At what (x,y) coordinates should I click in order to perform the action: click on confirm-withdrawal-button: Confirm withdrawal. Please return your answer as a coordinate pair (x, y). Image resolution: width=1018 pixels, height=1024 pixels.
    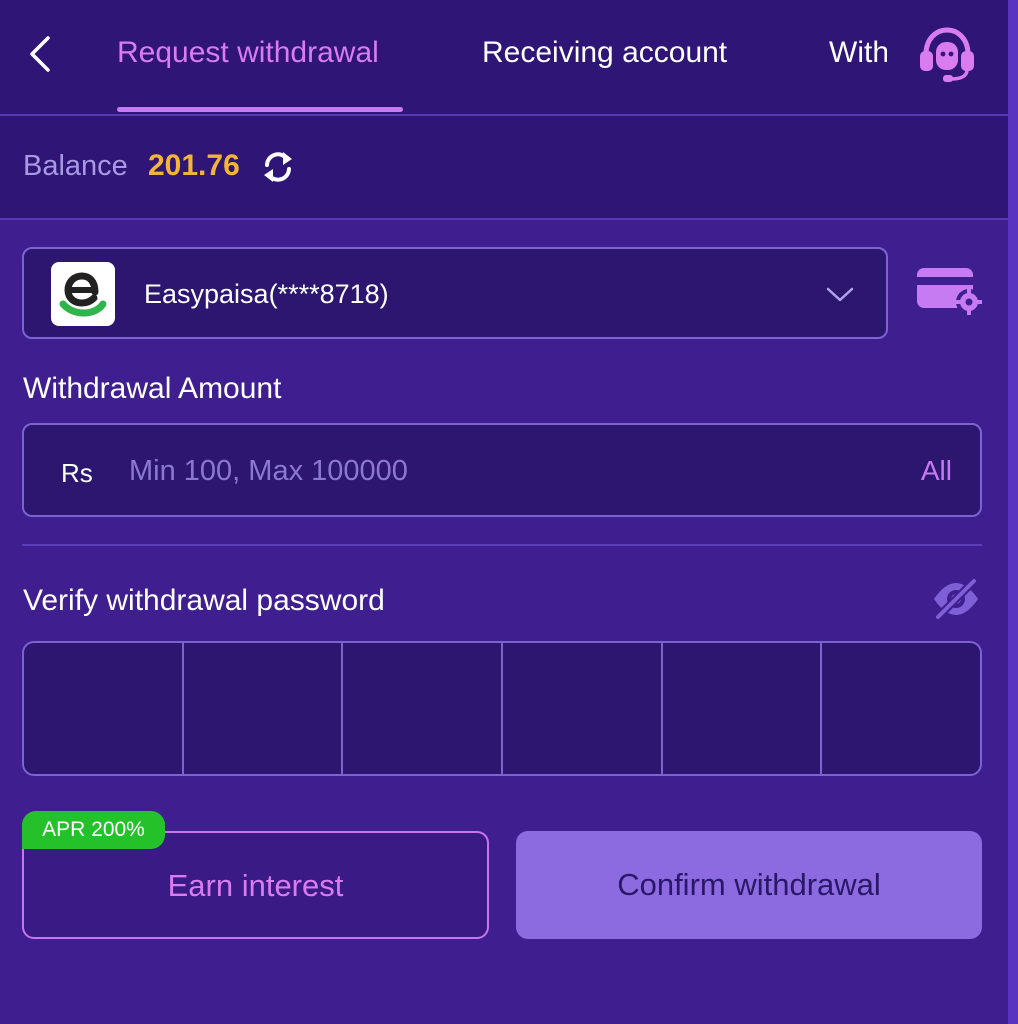
    Looking at the image, I should click on (749, 885).